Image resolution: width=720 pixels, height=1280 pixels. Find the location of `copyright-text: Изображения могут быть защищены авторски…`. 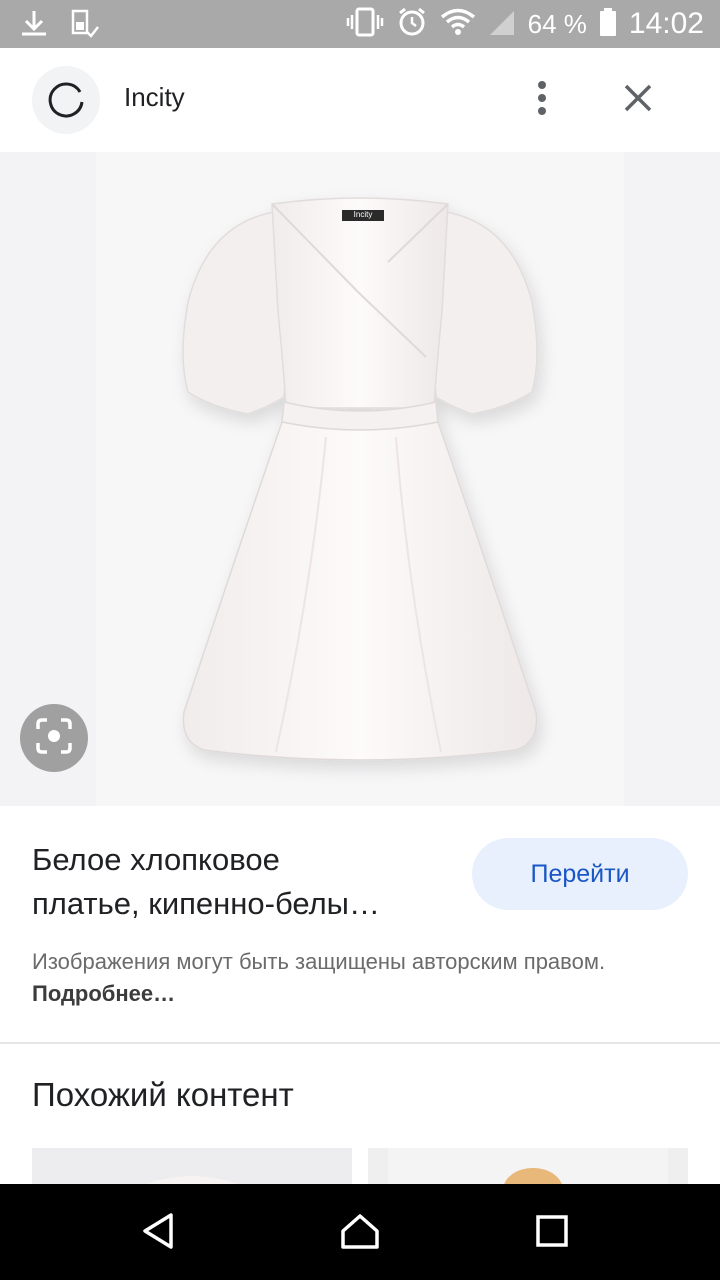

copyright-text: Изображения могут быть защищены авторски… is located at coordinates (319, 961).